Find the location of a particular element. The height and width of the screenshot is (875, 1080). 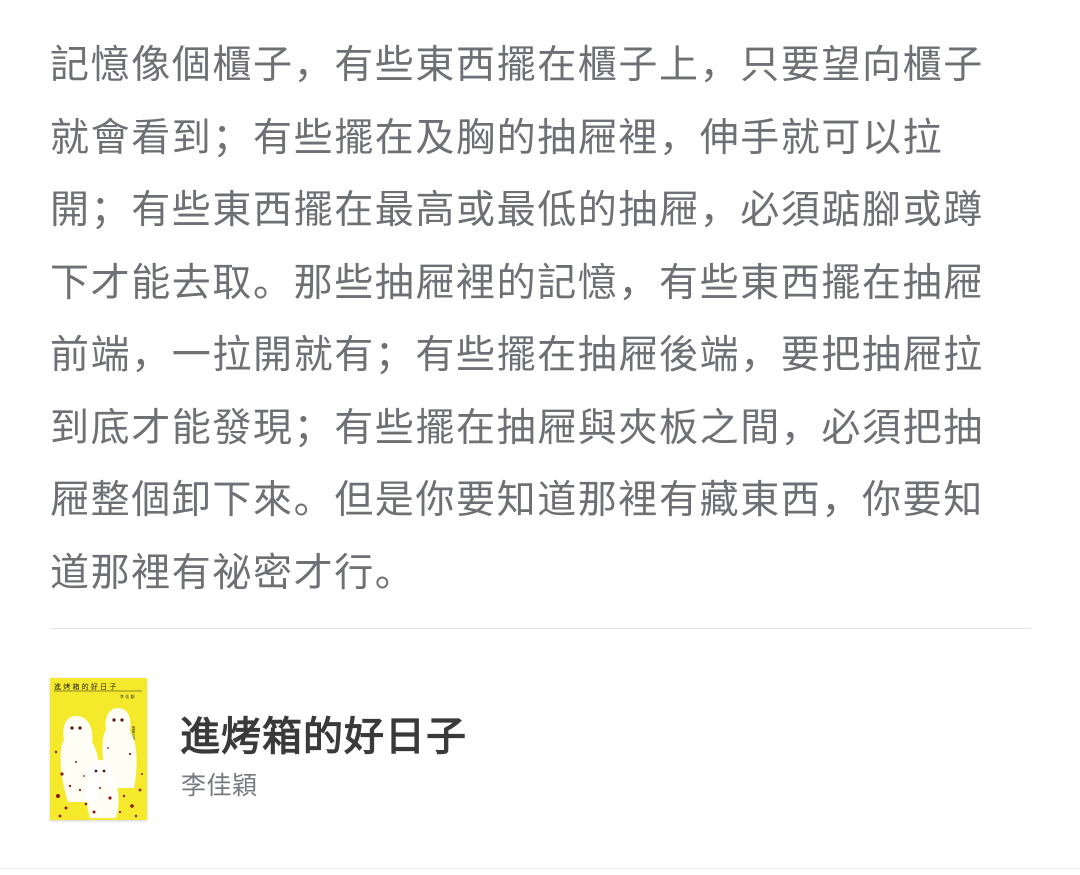

book-card: 進 烤 箱 的 好 日 子 李 佳 穎 長篇小說 進烤箱的好日子 李佳穎 is located at coordinates (400, 750).